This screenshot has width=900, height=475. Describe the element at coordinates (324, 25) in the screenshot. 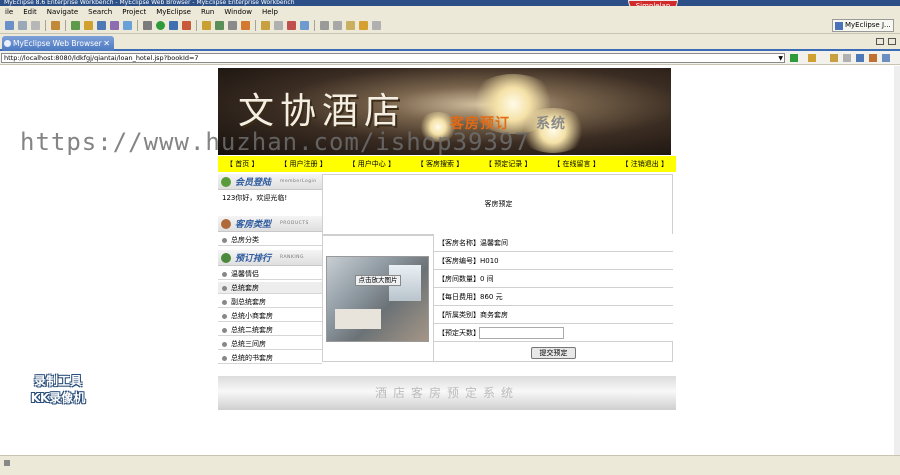

I see `annotation-icon` at that location.